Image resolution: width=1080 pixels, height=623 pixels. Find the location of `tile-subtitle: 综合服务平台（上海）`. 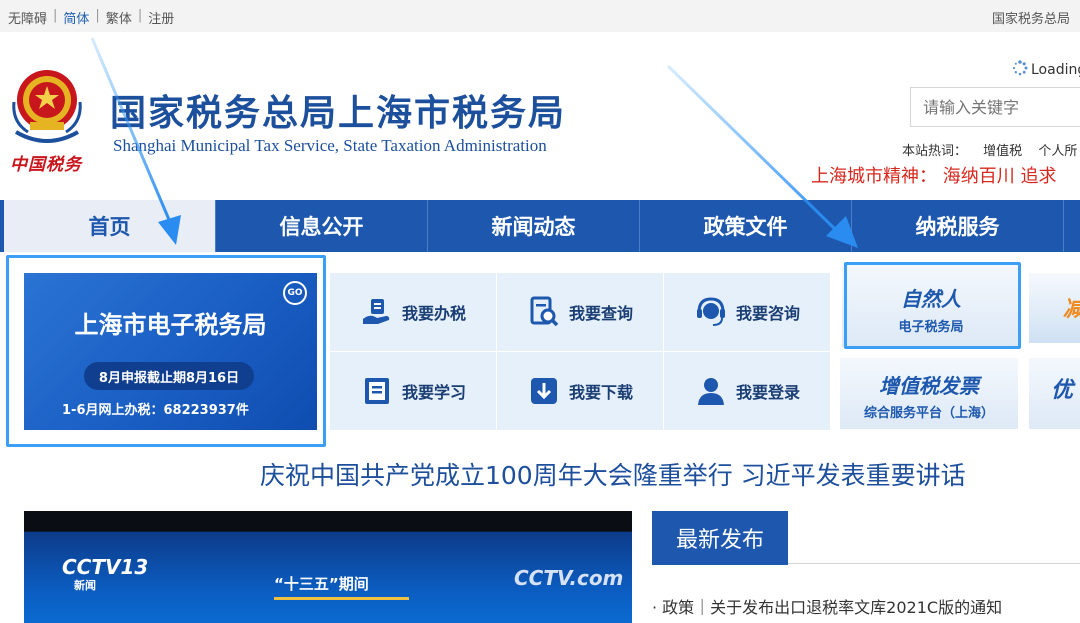

tile-subtitle: 综合服务平台（上海） is located at coordinates (928, 413).